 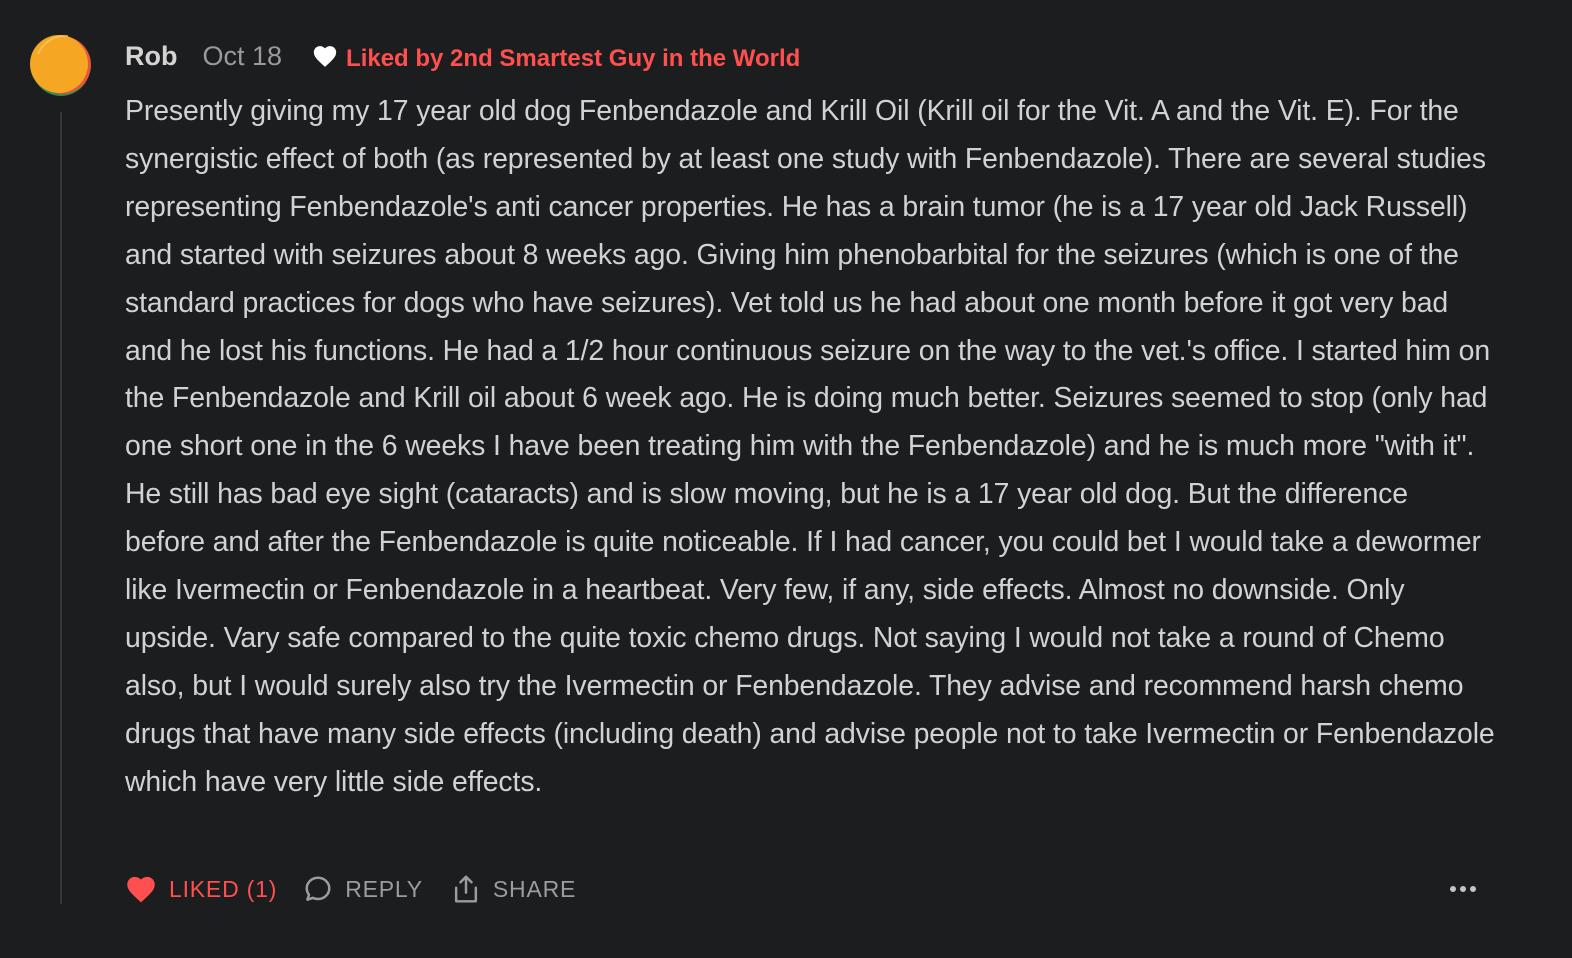 I want to click on reply-label: REPLY, so click(x=384, y=888).